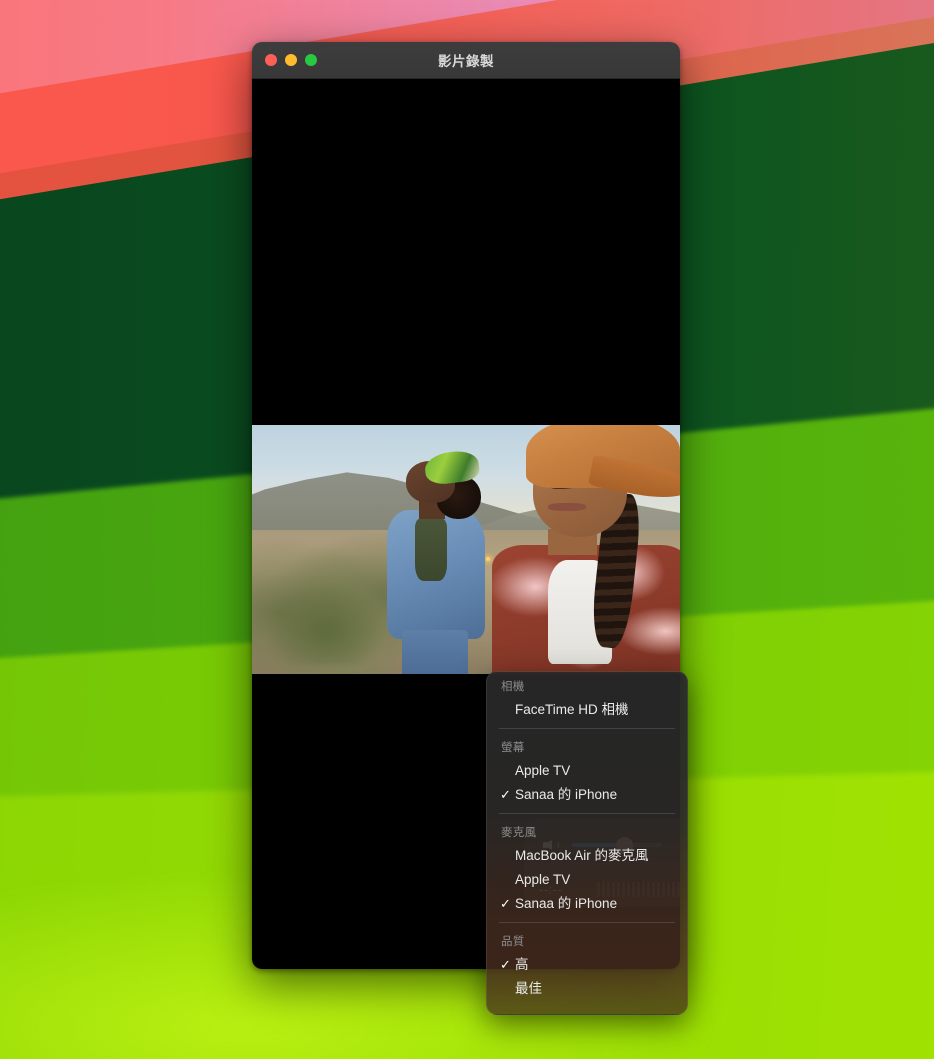 Image resolution: width=934 pixels, height=1059 pixels. I want to click on menu-item-label: MacBook Air 的麥克風, so click(582, 855).